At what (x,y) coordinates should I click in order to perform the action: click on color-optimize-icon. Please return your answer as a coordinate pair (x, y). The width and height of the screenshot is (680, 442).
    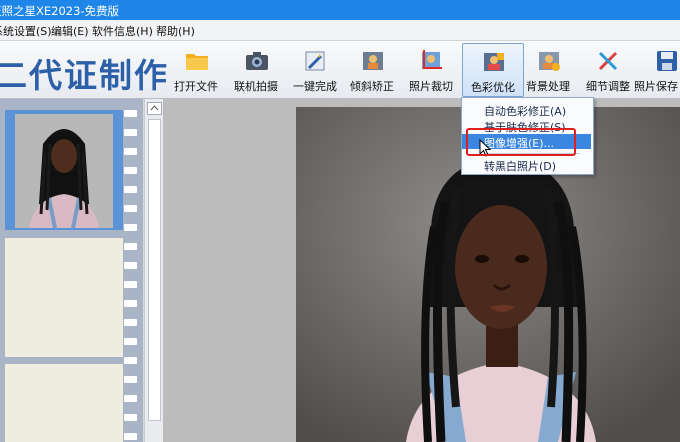
    Looking at the image, I should click on (494, 62).